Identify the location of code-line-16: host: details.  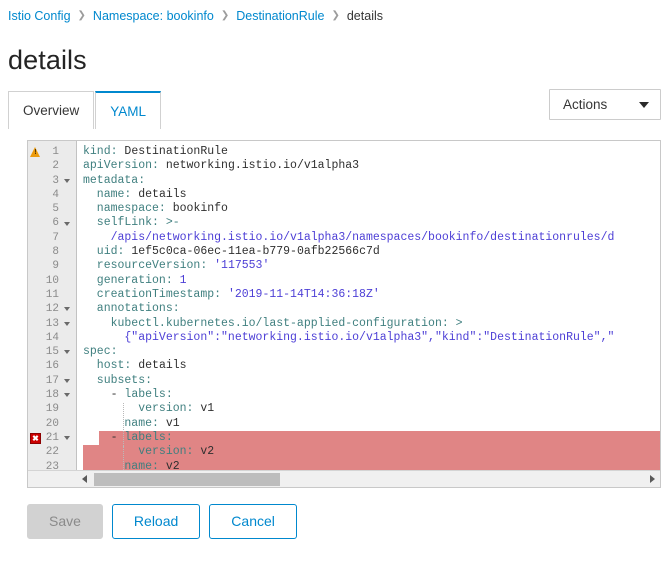
(368, 366).